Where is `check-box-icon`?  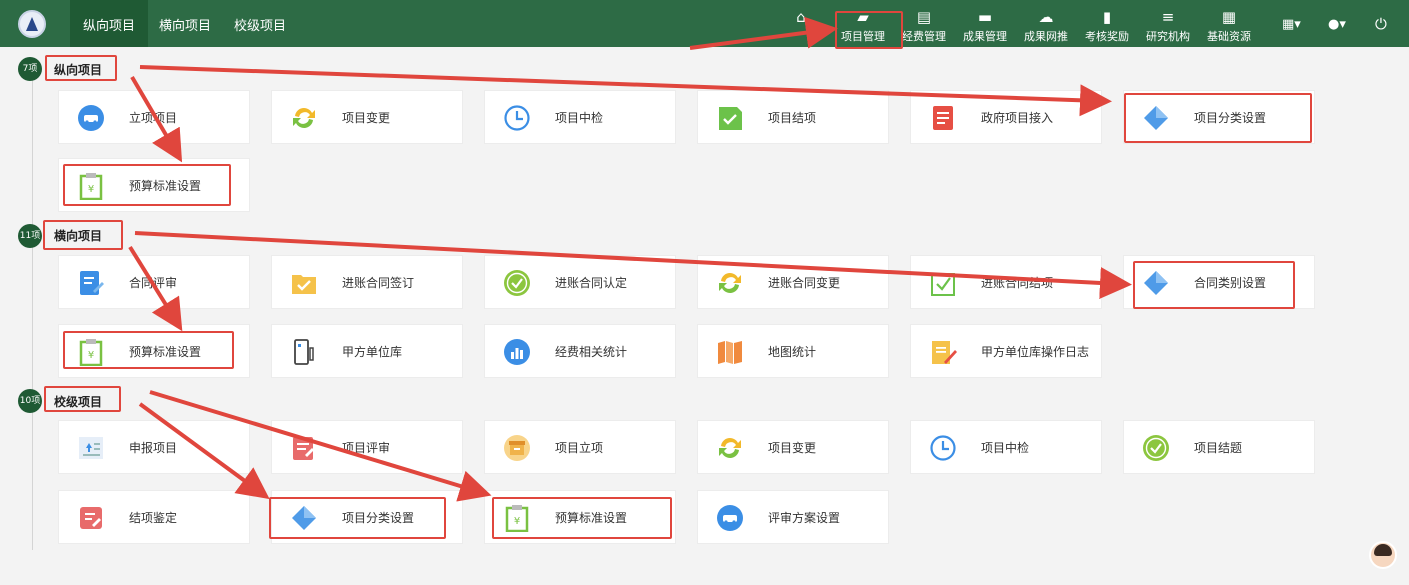 check-box-icon is located at coordinates (943, 283).